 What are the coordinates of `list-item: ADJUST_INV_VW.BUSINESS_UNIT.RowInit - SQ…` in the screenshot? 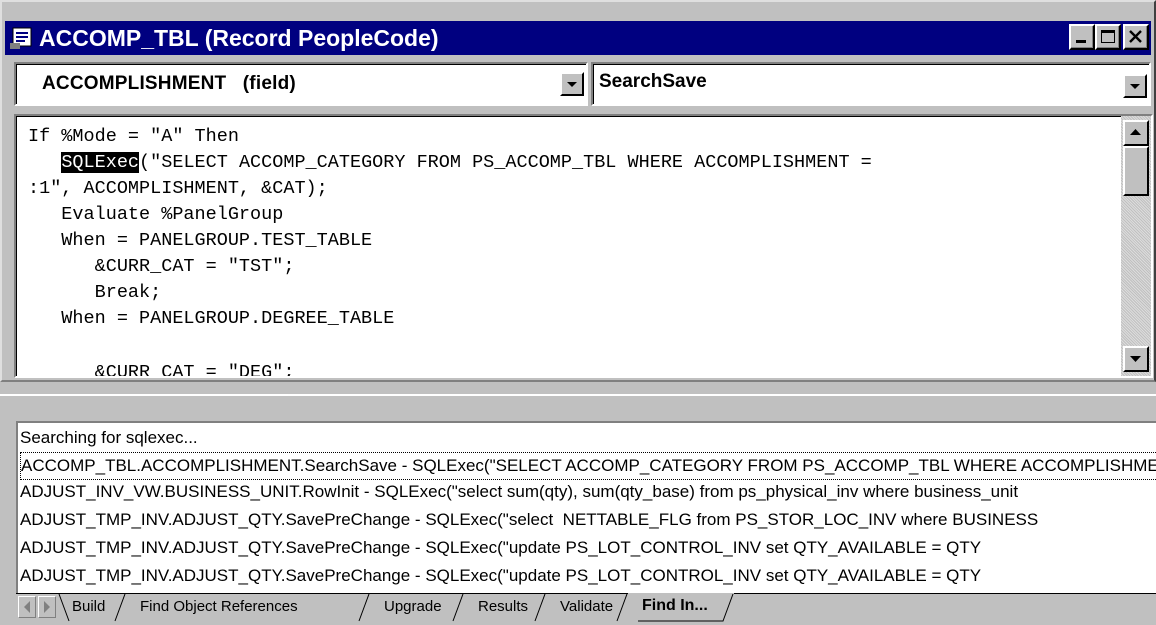 It's located at (588, 493).